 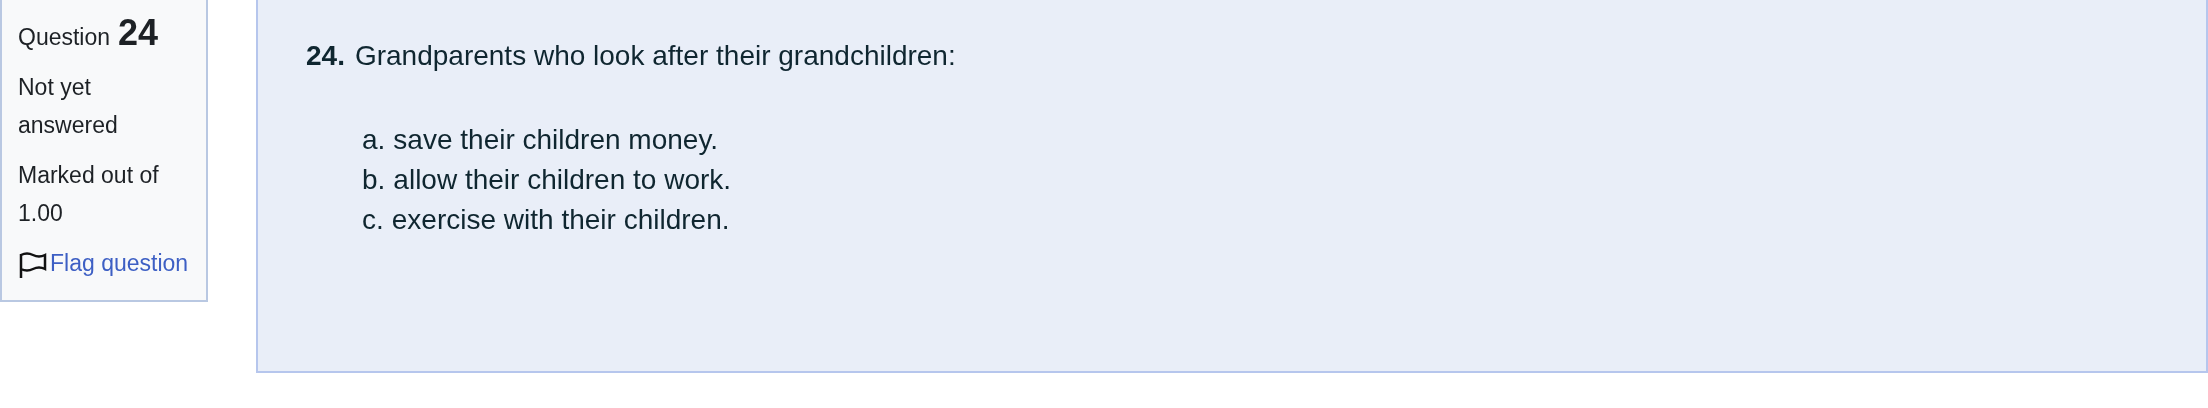 I want to click on option-text: exercise with their children., so click(x=561, y=220).